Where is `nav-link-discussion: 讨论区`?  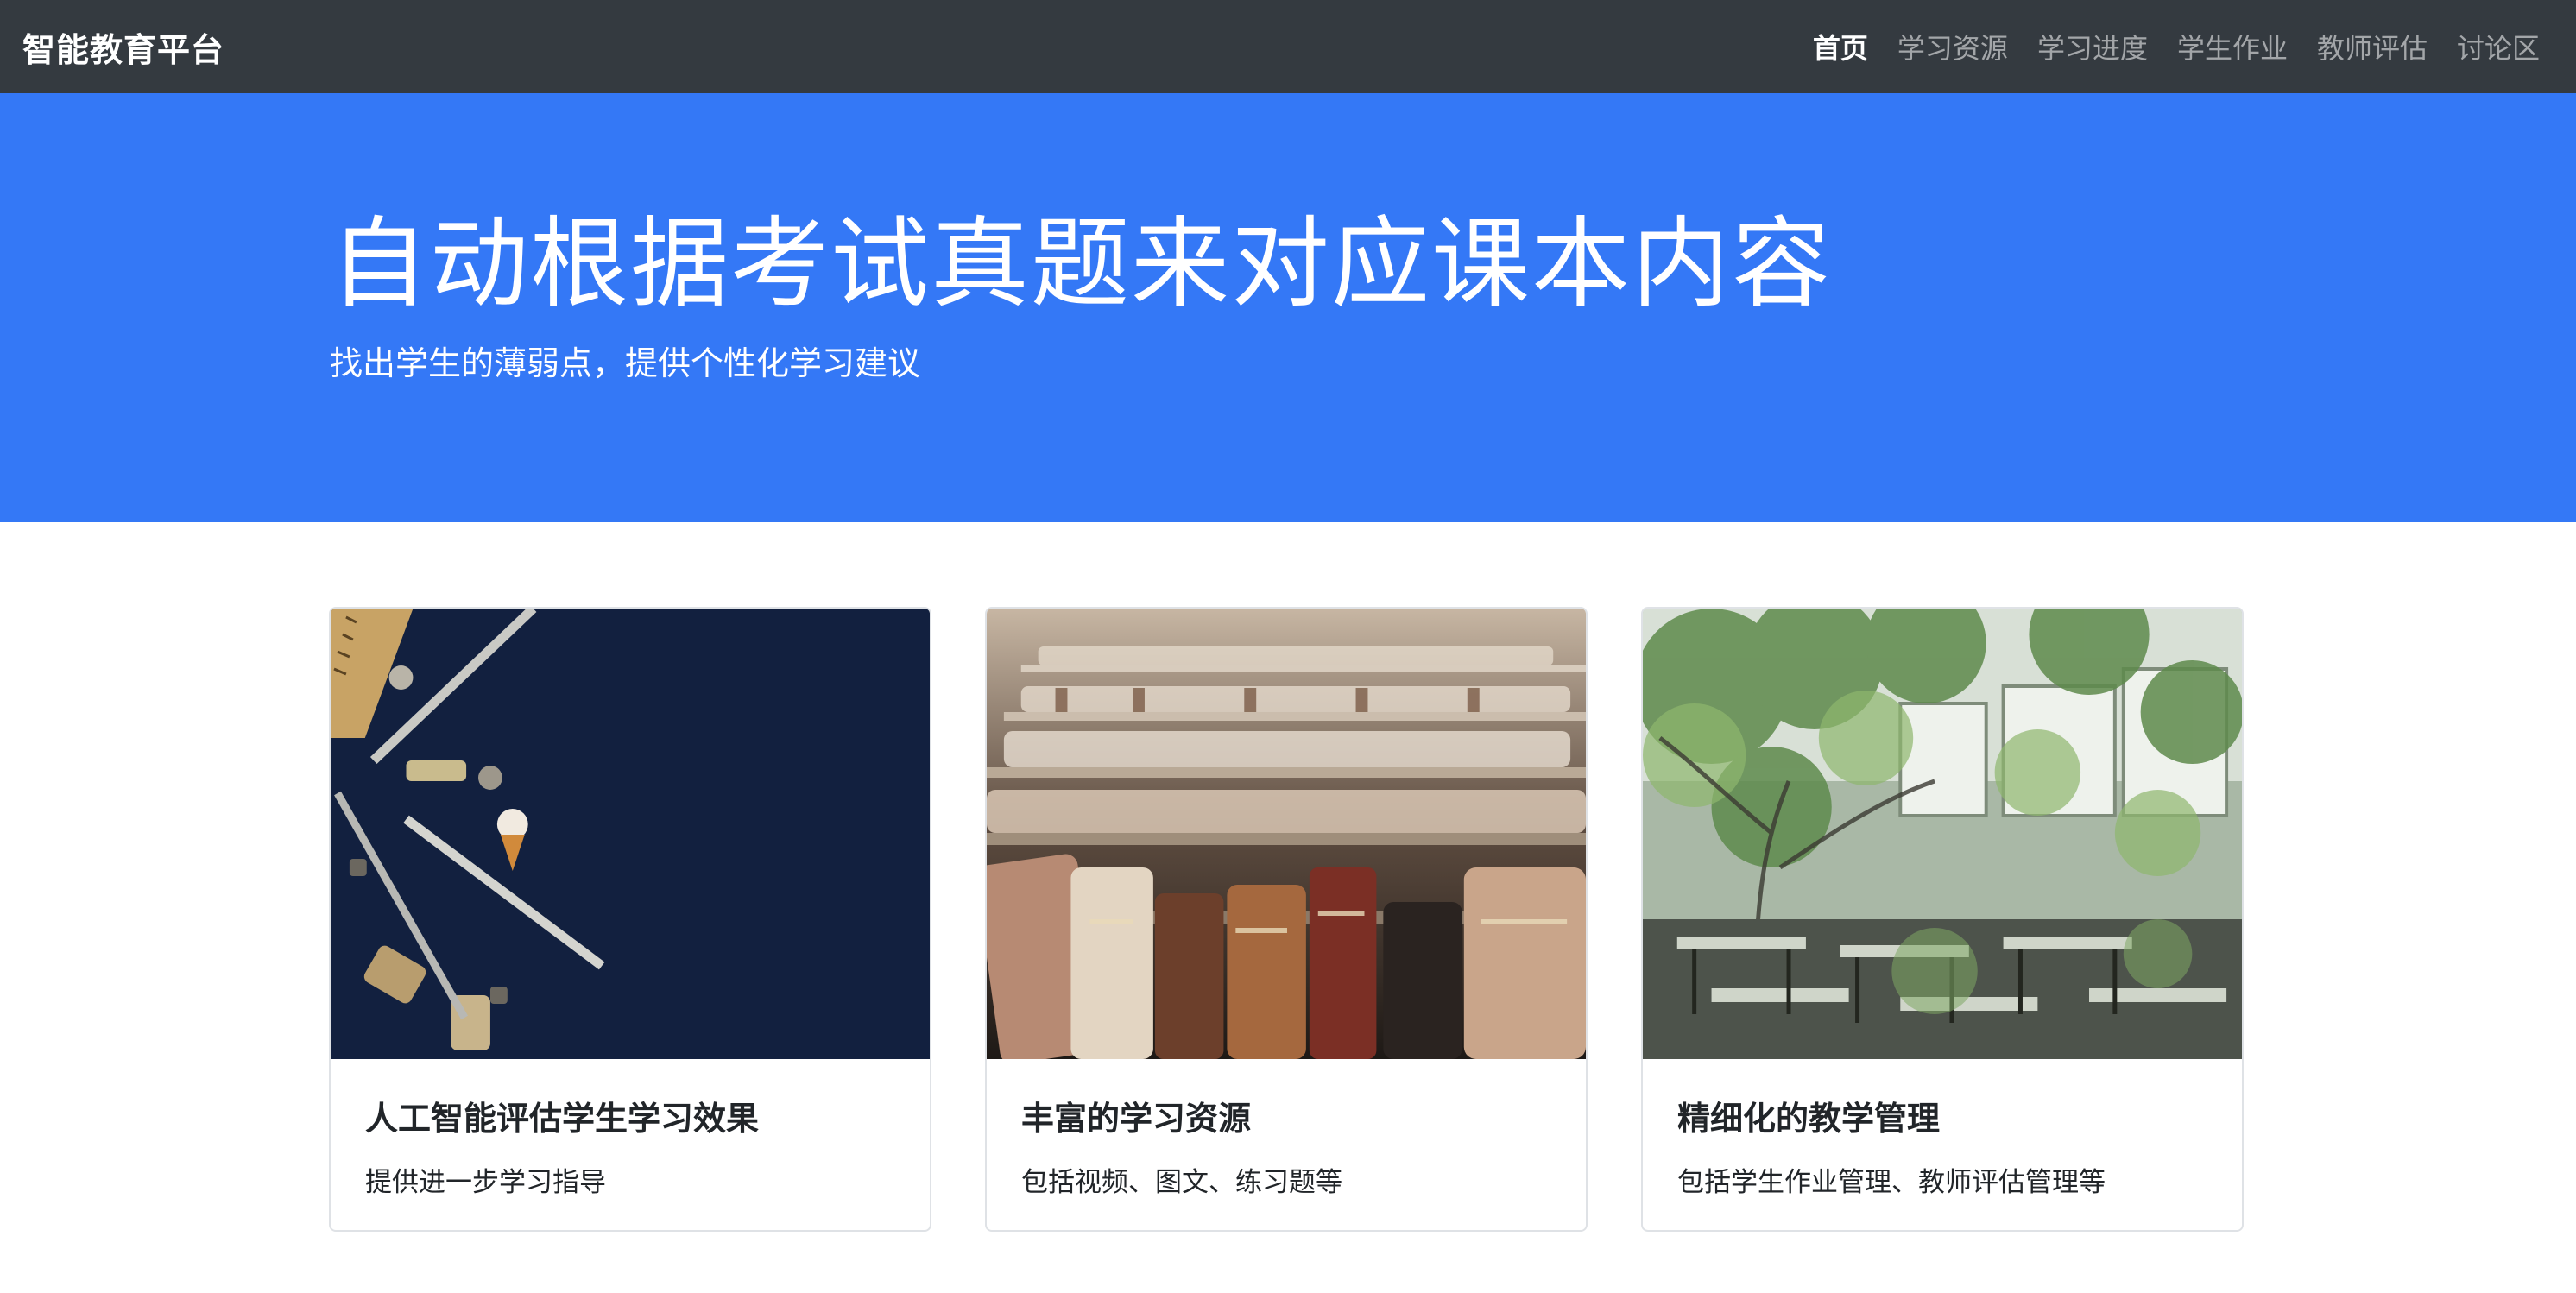 nav-link-discussion: 讨论区 is located at coordinates (2498, 47).